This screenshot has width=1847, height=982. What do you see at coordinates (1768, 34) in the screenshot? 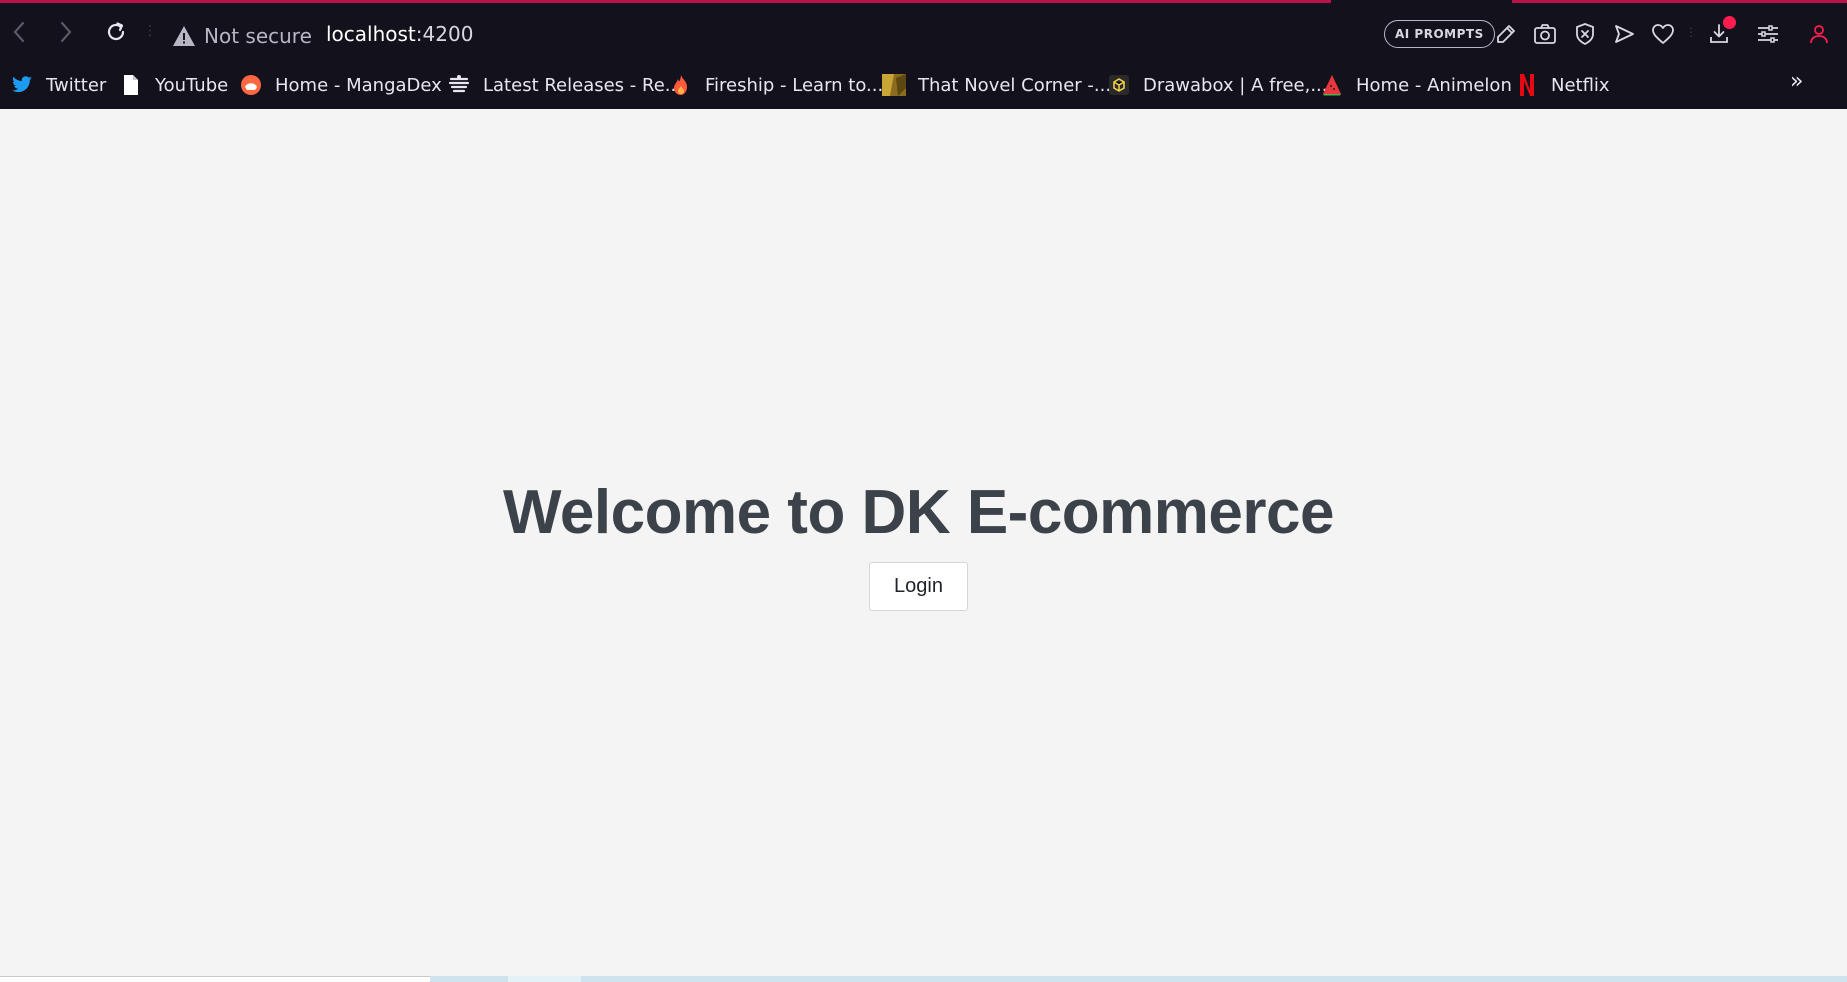
I see `settings-sliders-icon` at bounding box center [1768, 34].